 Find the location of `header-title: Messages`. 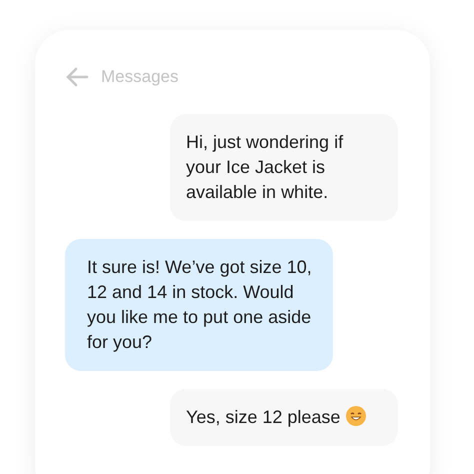

header-title: Messages is located at coordinates (139, 77).